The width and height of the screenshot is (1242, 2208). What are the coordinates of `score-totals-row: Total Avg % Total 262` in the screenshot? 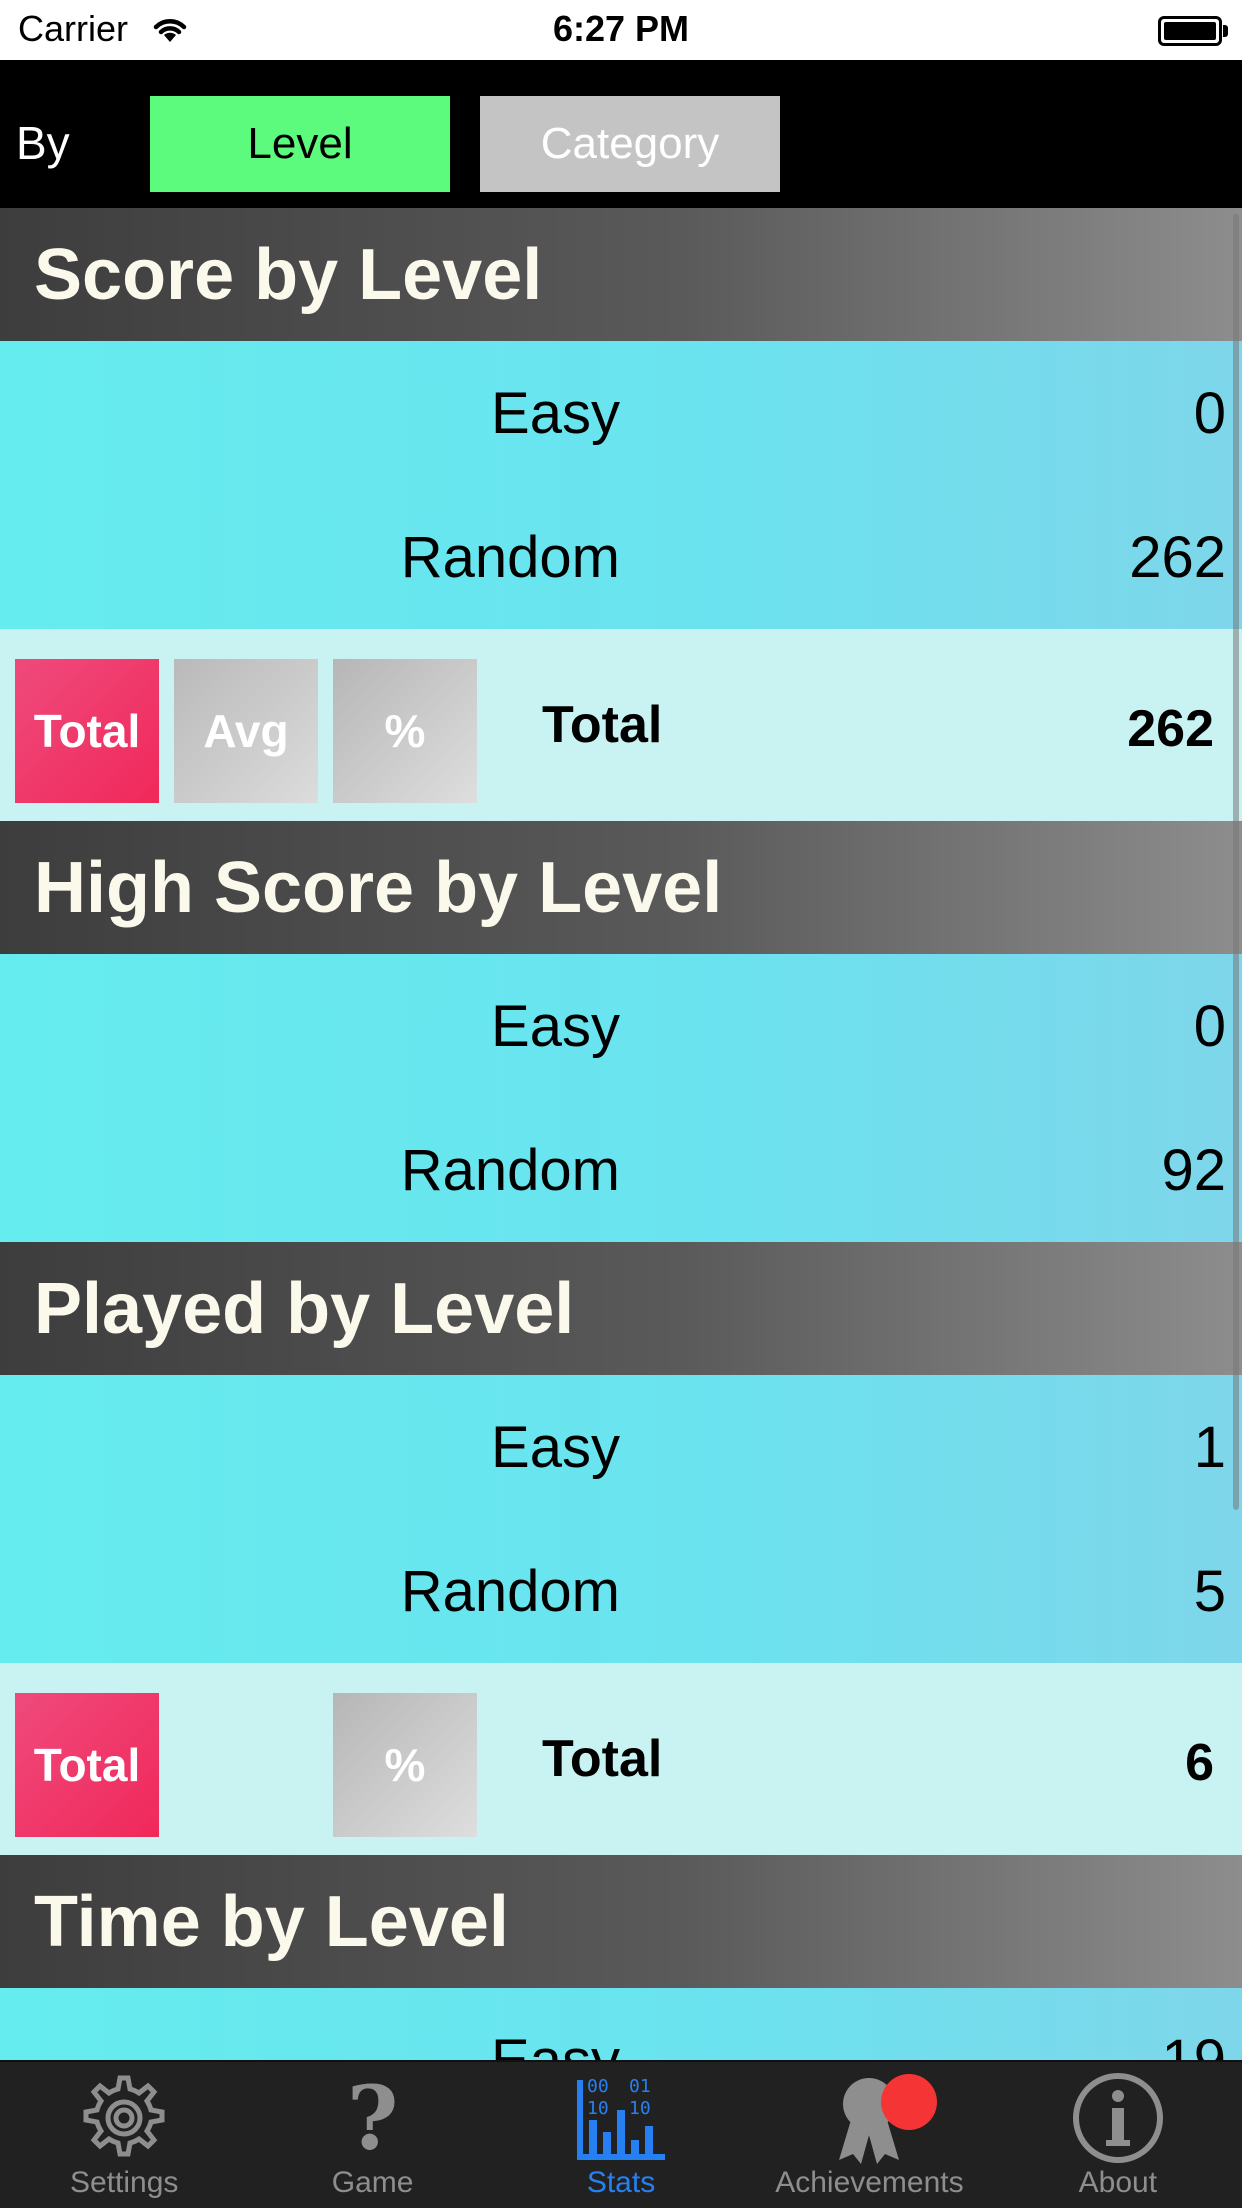 It's located at (621, 725).